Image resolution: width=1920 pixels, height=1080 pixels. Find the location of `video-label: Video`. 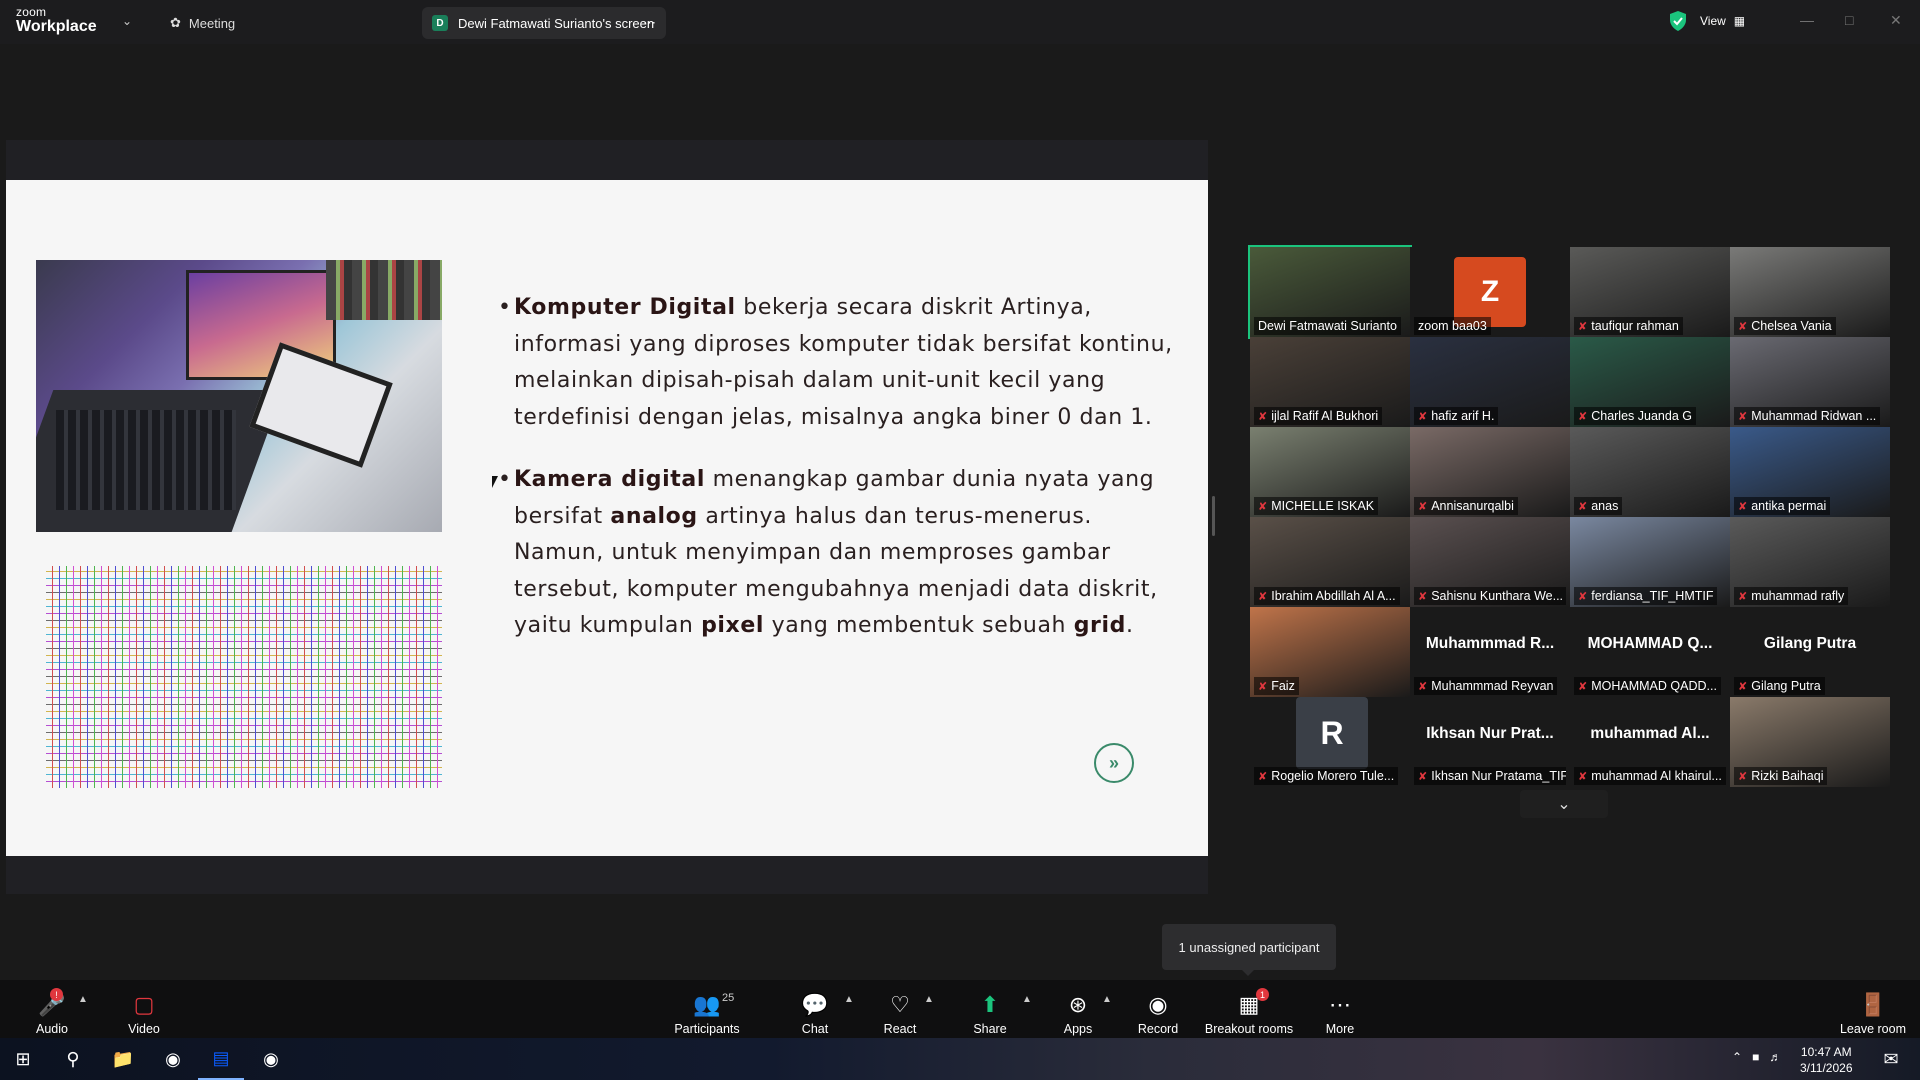

video-label: Video is located at coordinates (144, 1029).